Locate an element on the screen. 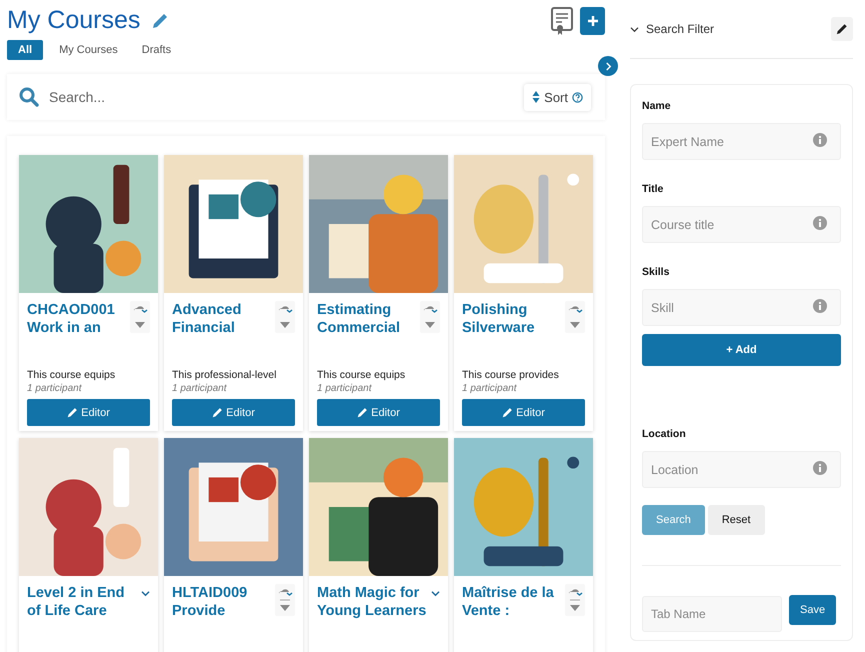 This screenshot has width=865, height=652. page-title: My Courses is located at coordinates (73, 20).